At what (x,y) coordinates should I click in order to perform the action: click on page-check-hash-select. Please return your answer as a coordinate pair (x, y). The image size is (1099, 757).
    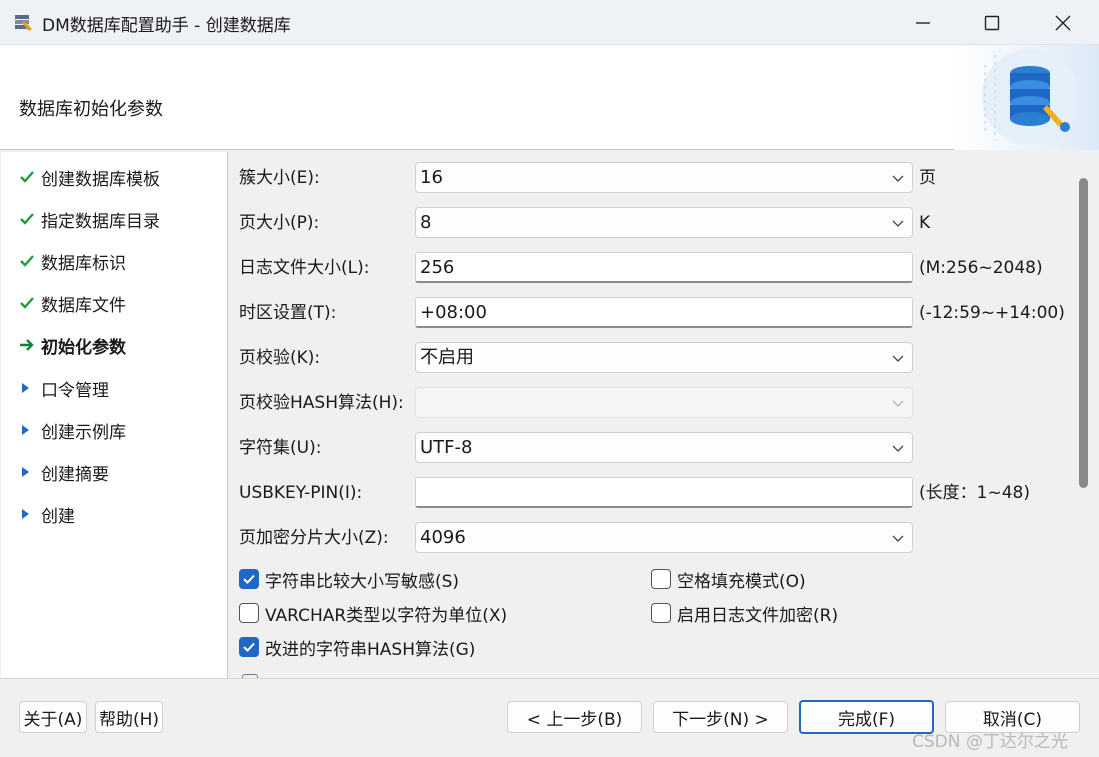
    Looking at the image, I should click on (664, 402).